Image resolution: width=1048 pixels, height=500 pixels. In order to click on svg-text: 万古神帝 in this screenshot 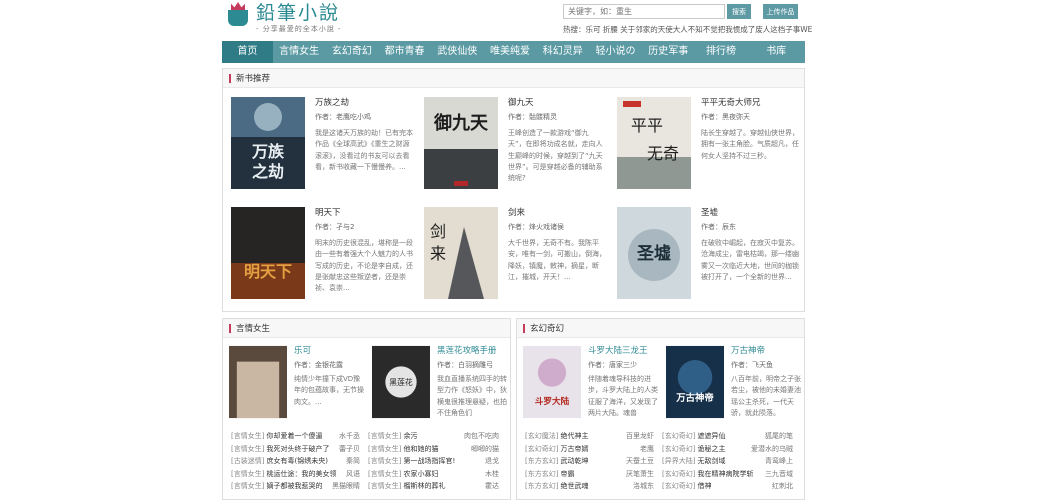, I will do `click(694, 398)`.